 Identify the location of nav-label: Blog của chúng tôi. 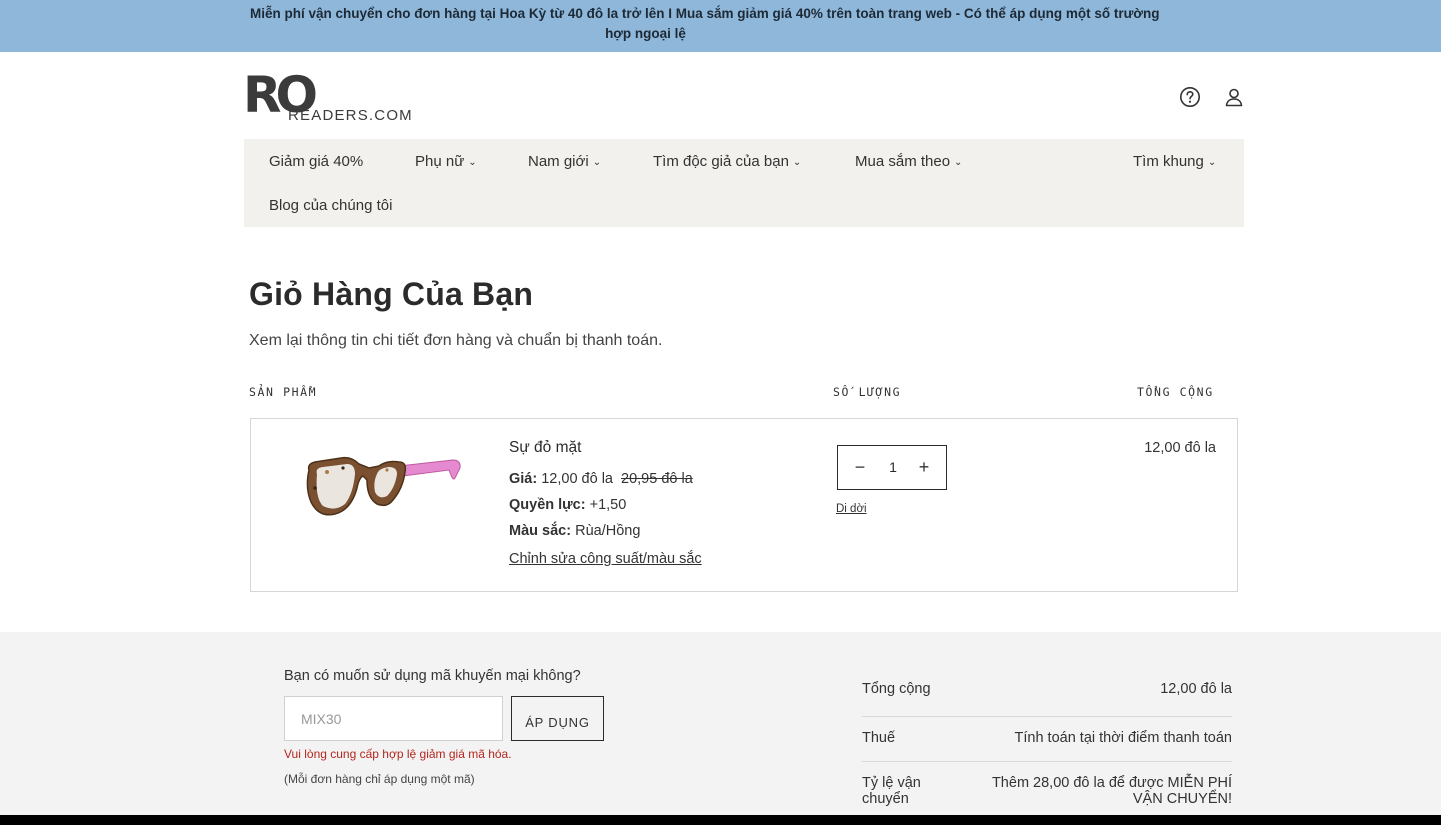
(331, 205).